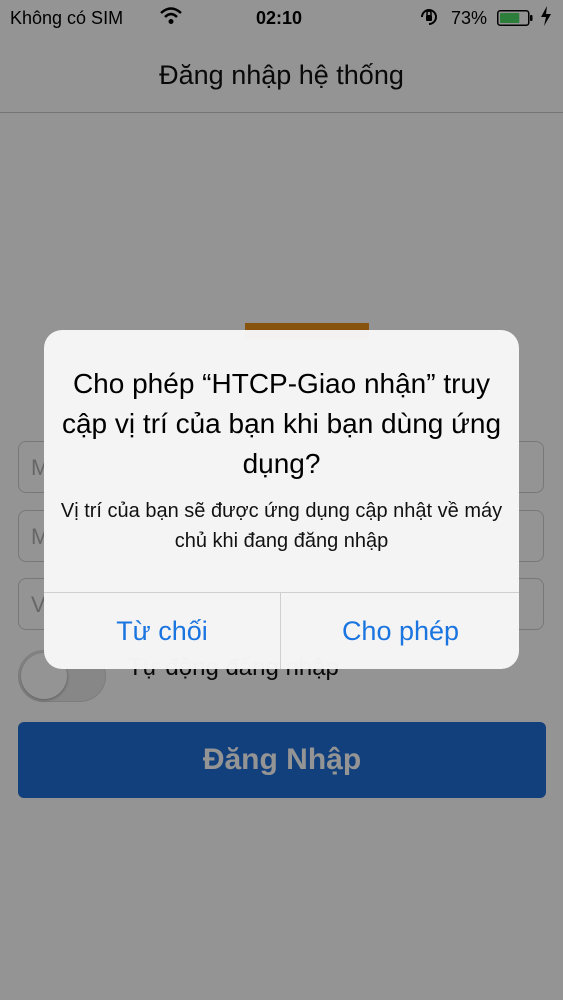 This screenshot has height=1000, width=563. What do you see at coordinates (400, 631) in the screenshot?
I see `allow-button: Cho phép` at bounding box center [400, 631].